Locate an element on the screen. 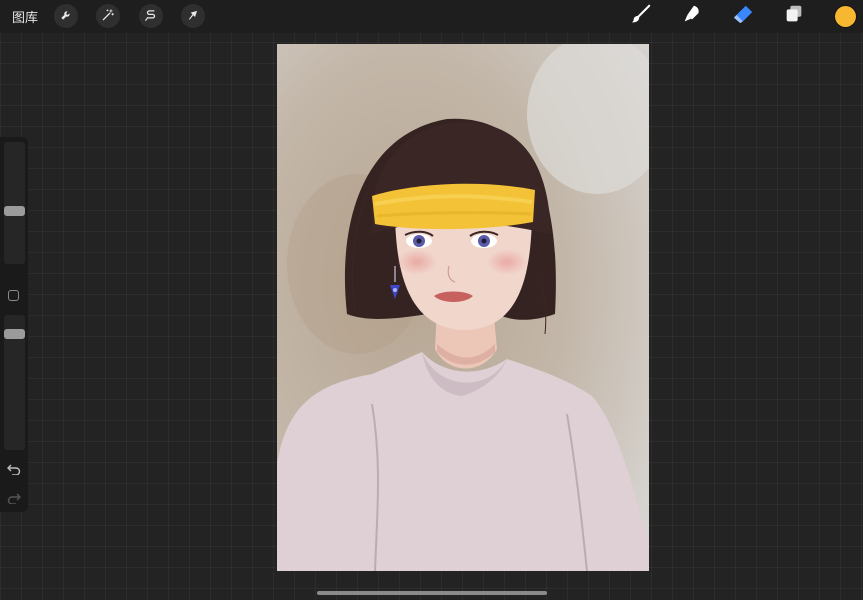  modify-button is located at coordinates (13, 295).